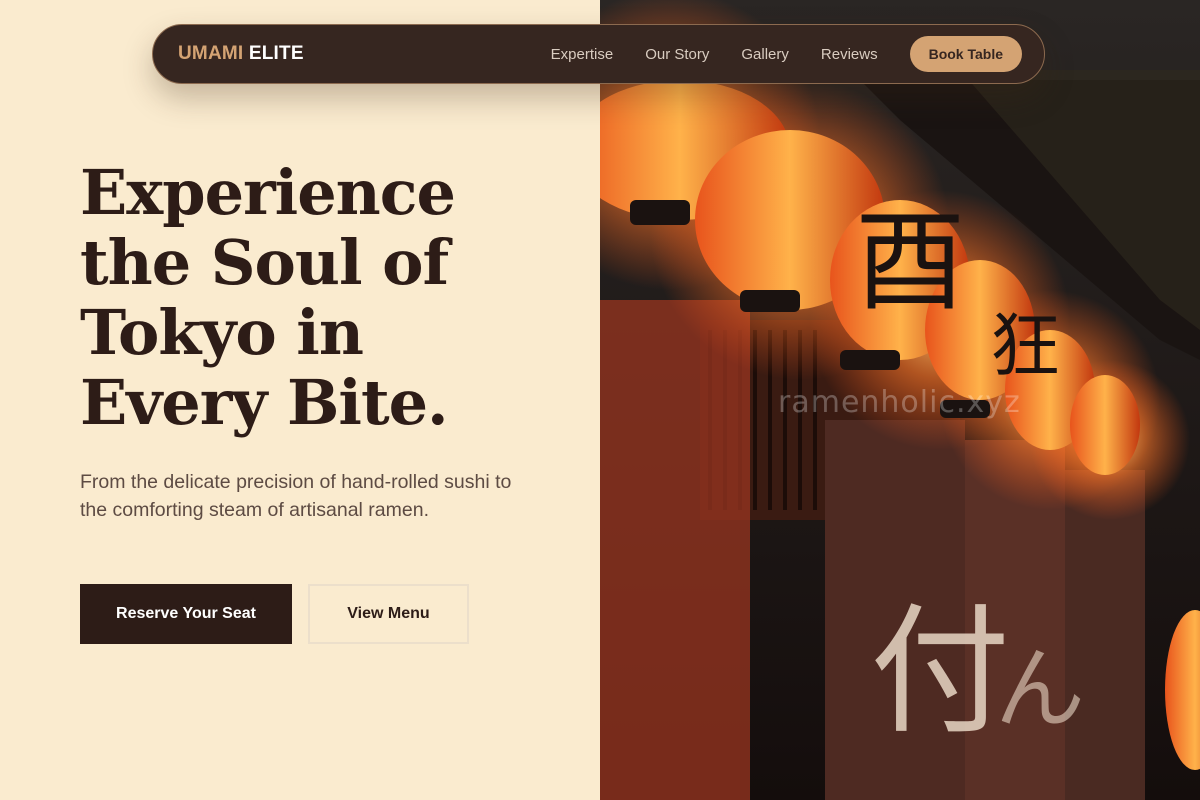 Image resolution: width=1200 pixels, height=800 pixels. I want to click on photo-watermark: ramenholic.xyz, so click(899, 402).